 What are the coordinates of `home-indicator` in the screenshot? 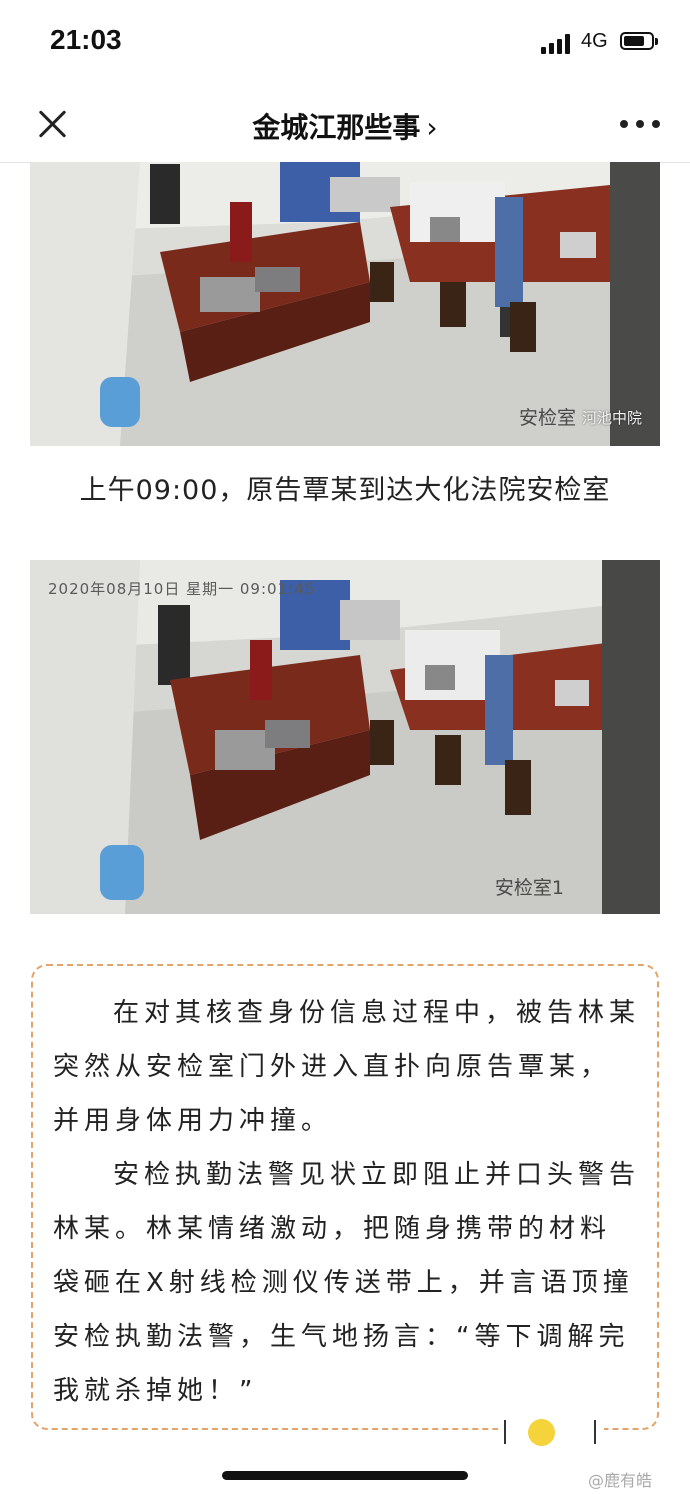 It's located at (345, 1475).